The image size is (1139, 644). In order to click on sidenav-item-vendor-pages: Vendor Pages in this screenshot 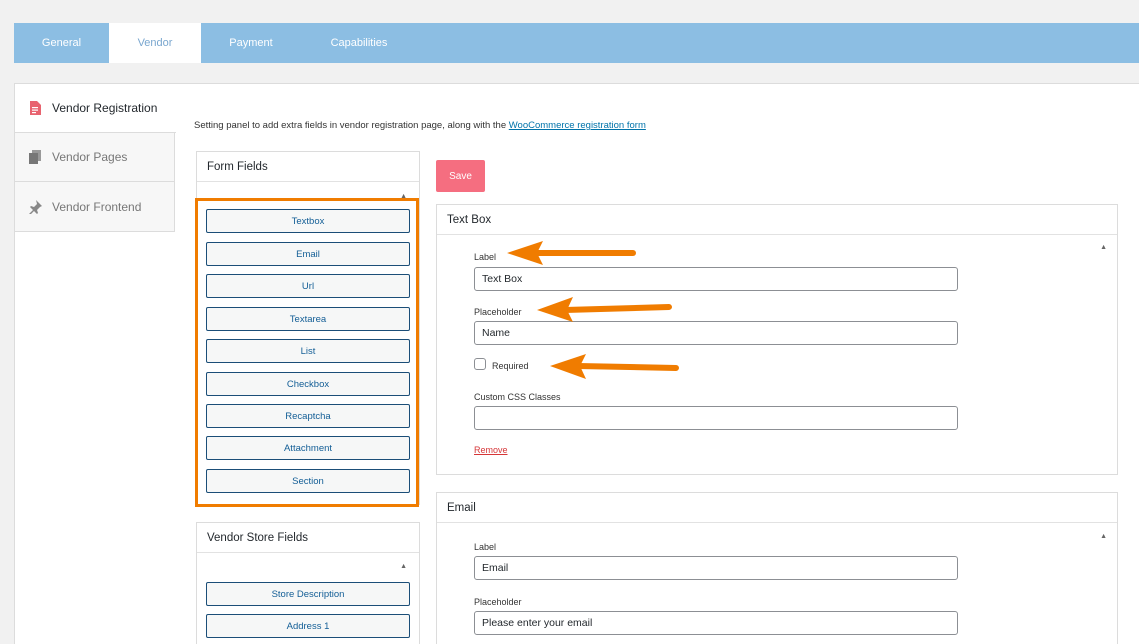, I will do `click(94, 157)`.